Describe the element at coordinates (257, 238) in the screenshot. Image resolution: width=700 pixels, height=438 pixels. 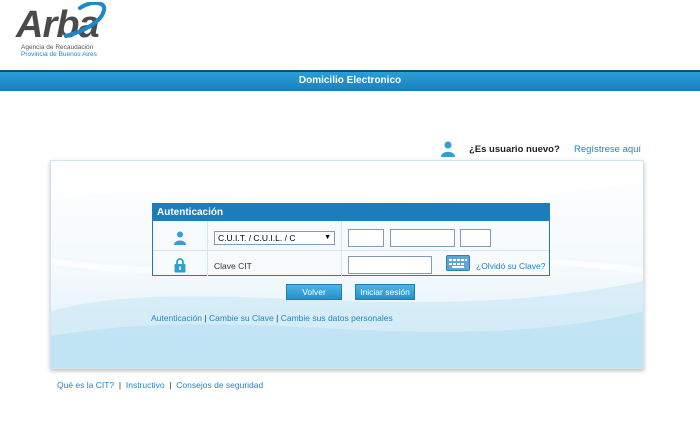
I see `id-type-selected: C.U.I.T. / C.U.I.L. / C` at that location.